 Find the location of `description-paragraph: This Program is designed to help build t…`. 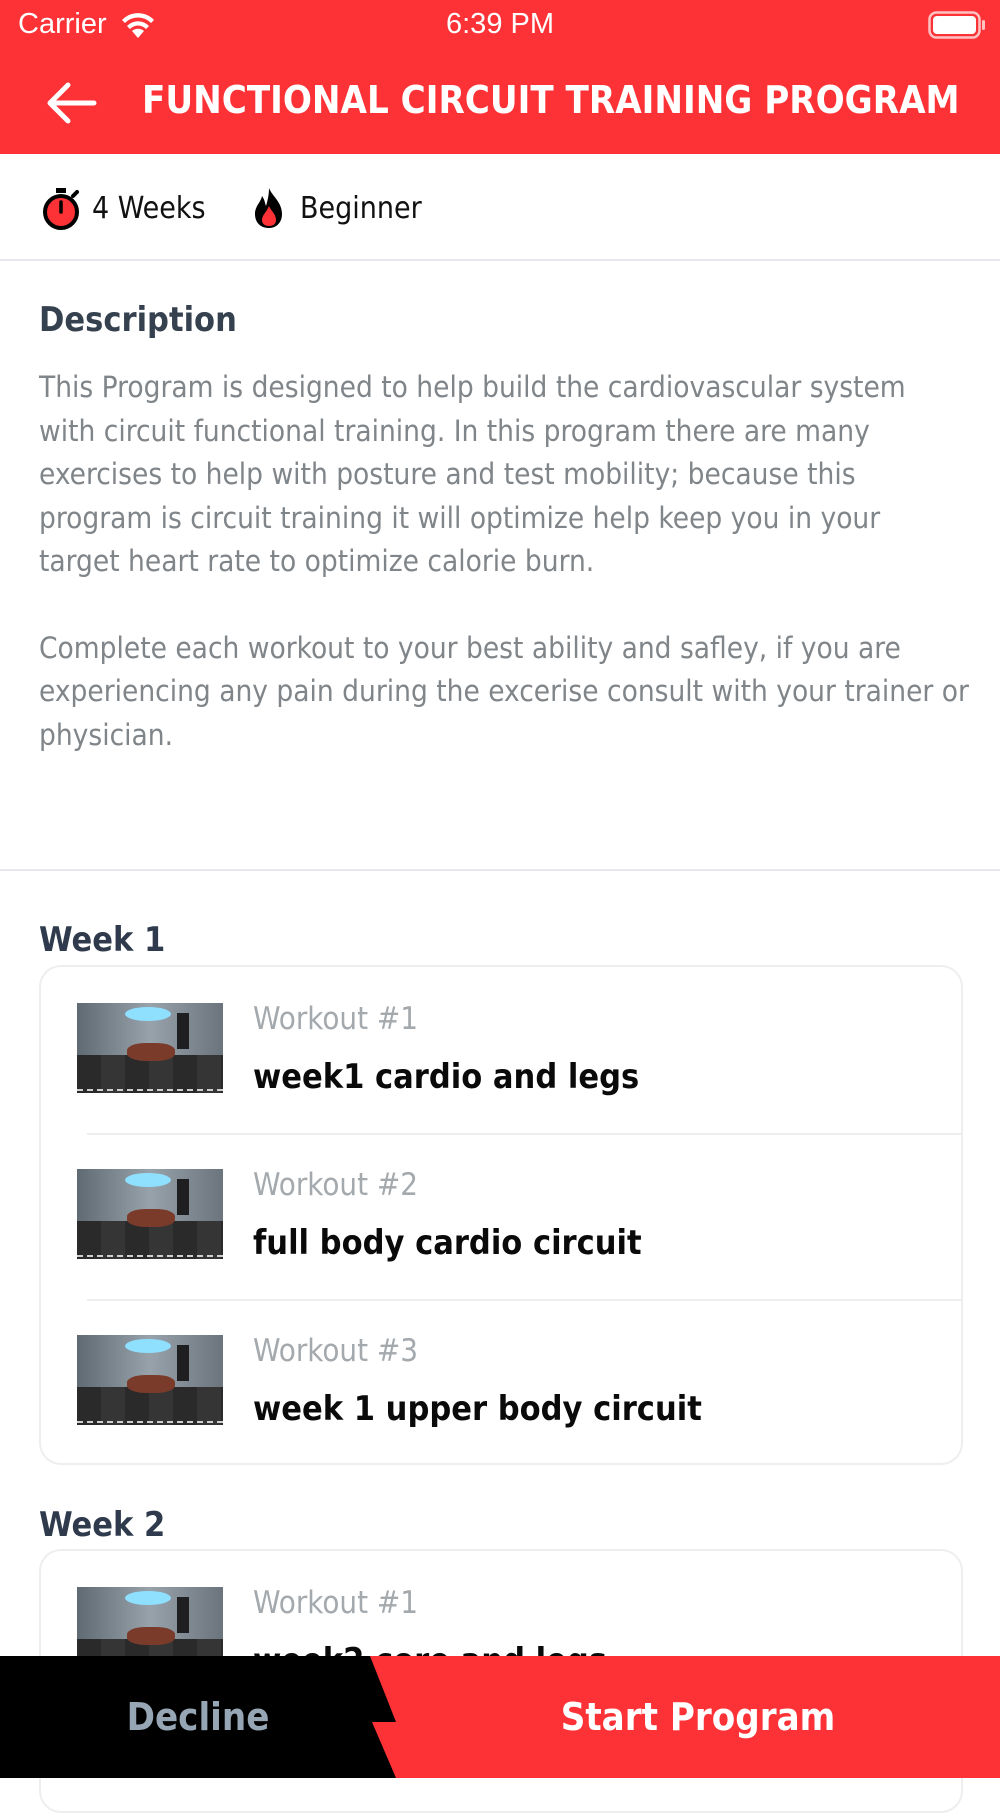

description-paragraph: This Program is designed to help build t… is located at coordinates (472, 474).